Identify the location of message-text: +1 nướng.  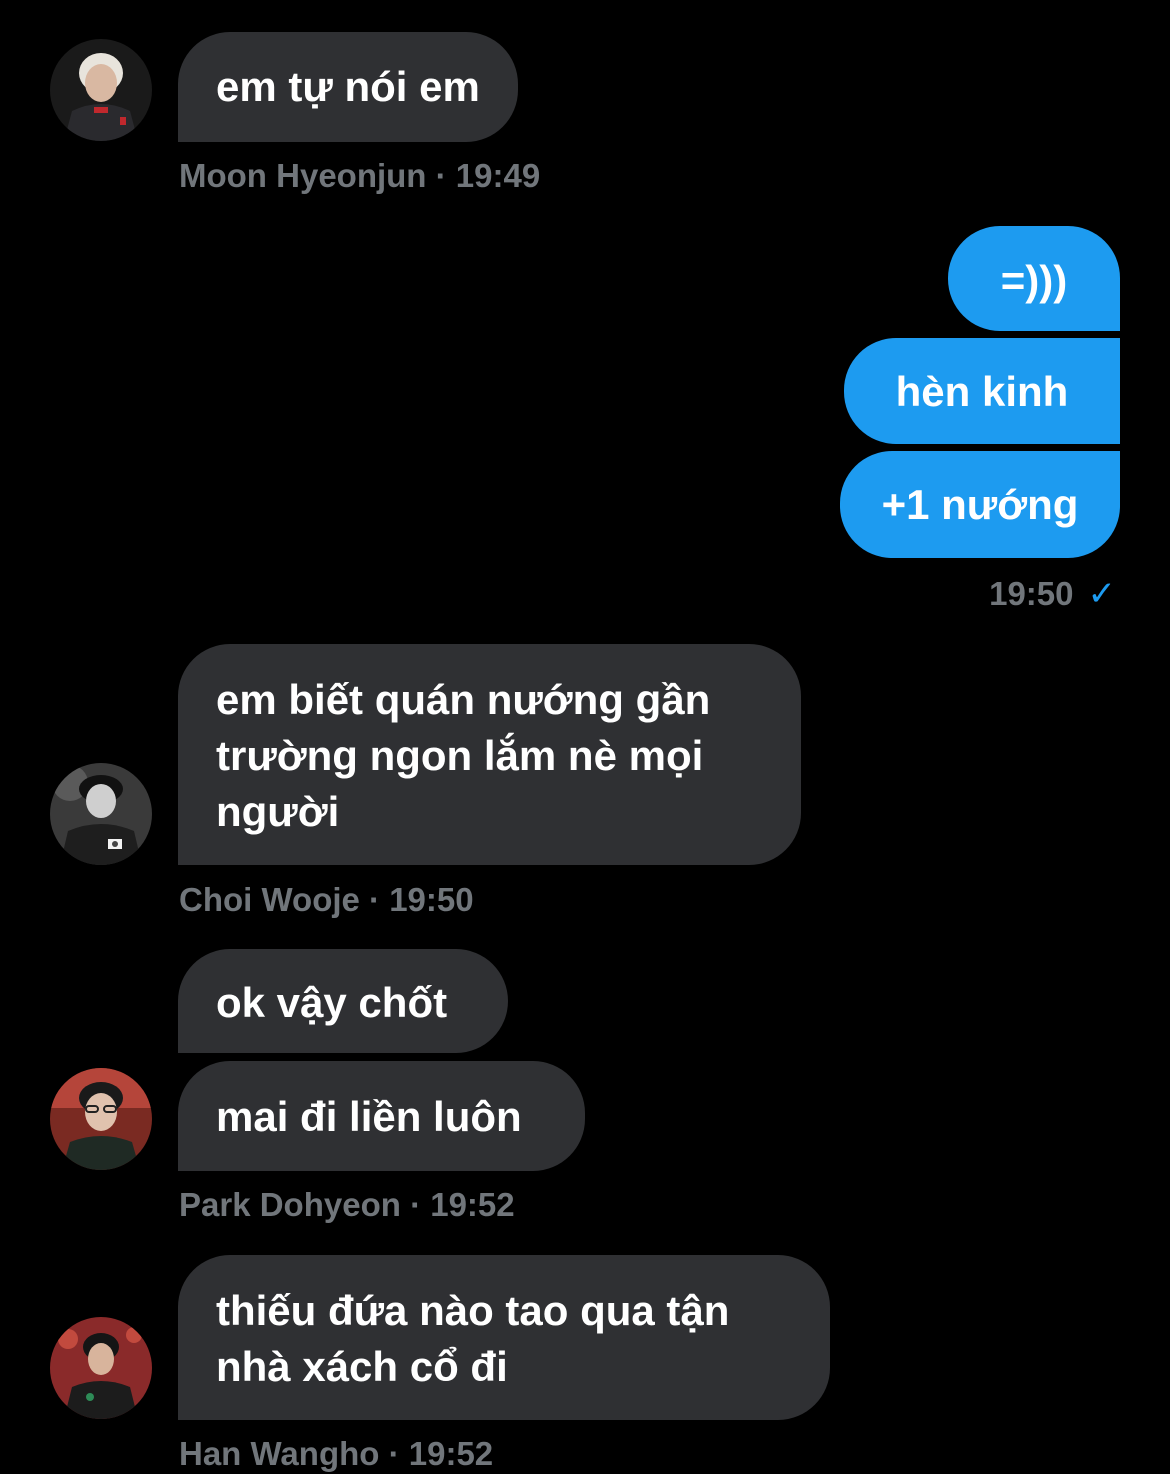
(980, 504).